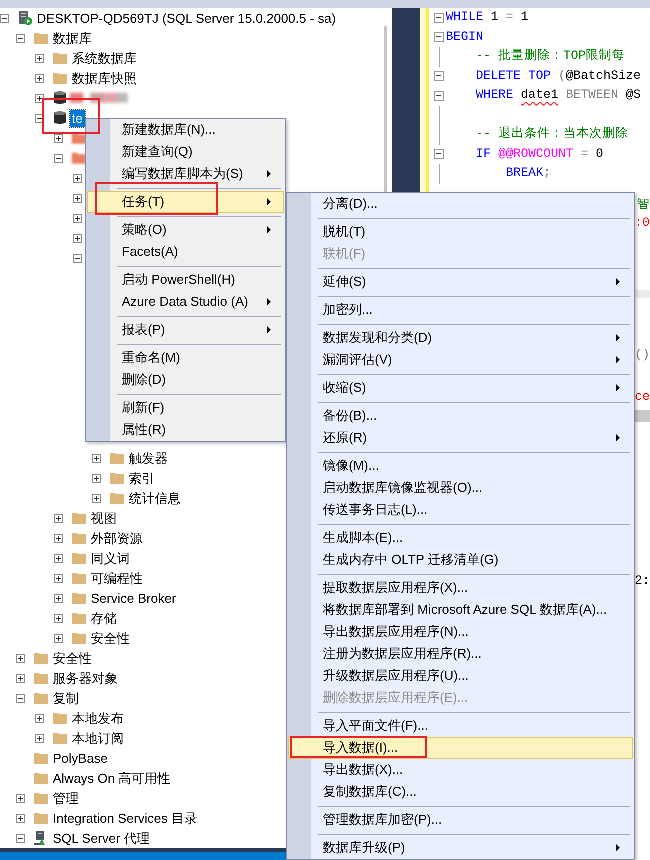  What do you see at coordinates (104, 618) in the screenshot?
I see `tree-item: 存储` at bounding box center [104, 618].